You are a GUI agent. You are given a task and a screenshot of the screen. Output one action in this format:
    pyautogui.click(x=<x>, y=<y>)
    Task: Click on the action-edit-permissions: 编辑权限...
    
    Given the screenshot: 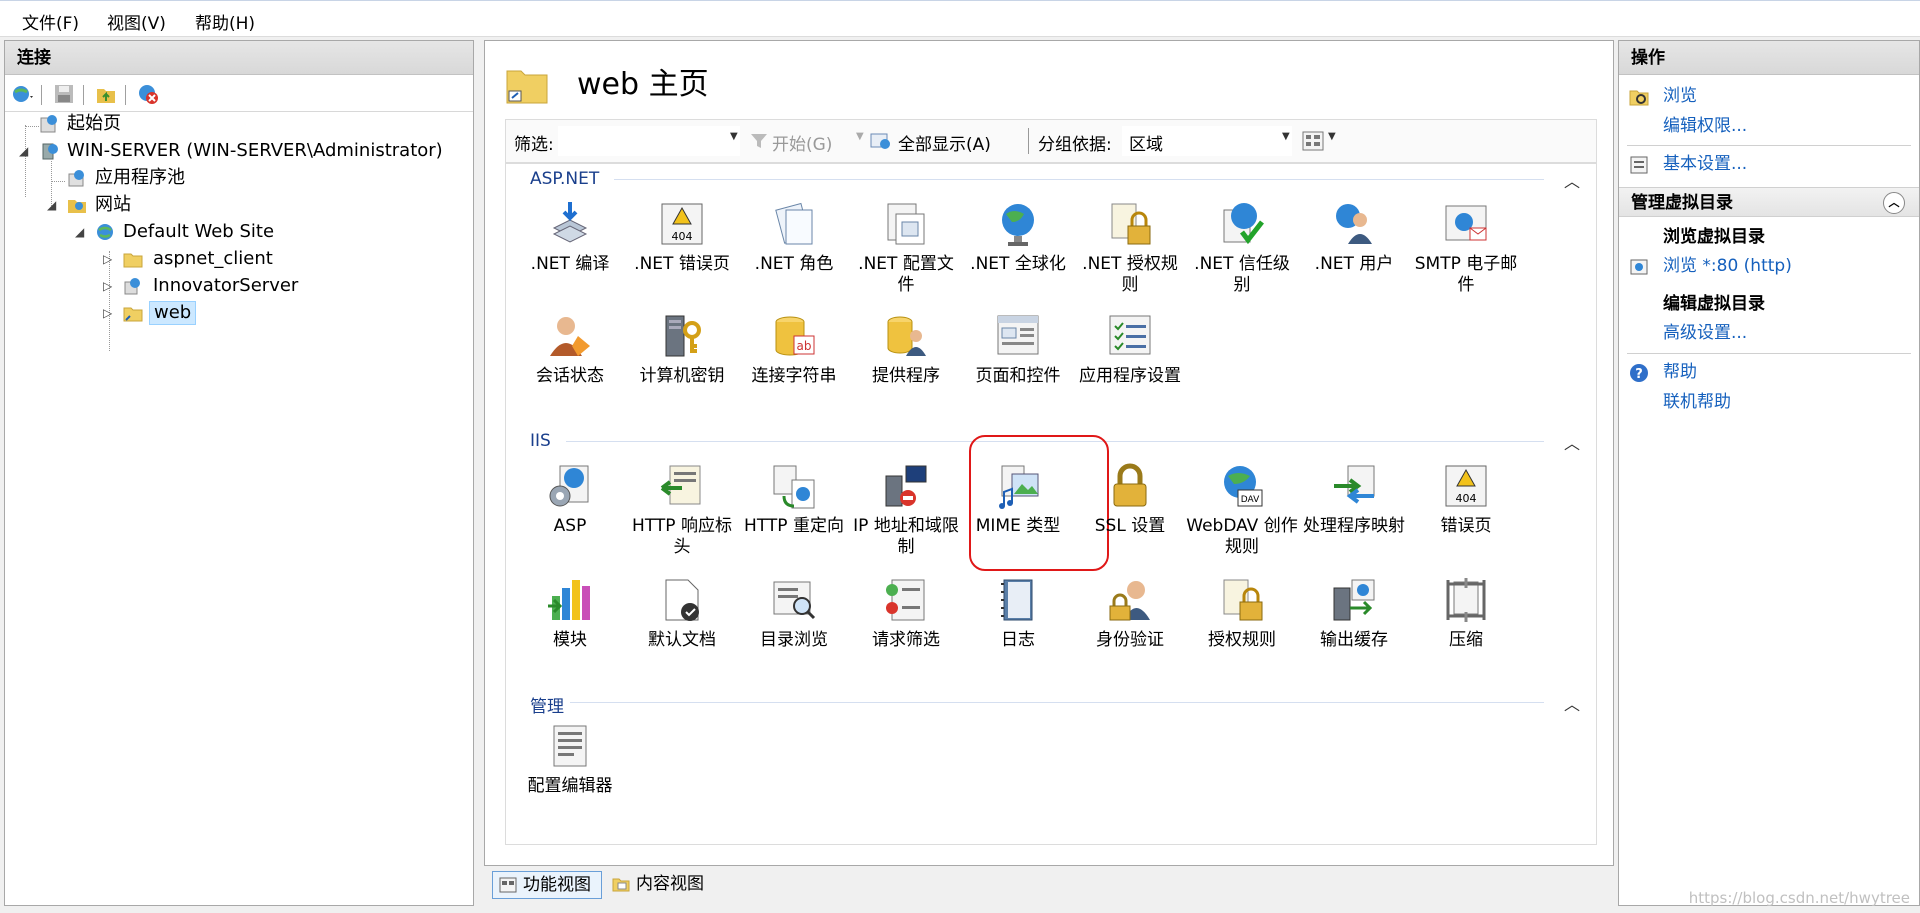 What is the action you would take?
    pyautogui.click(x=1769, y=126)
    